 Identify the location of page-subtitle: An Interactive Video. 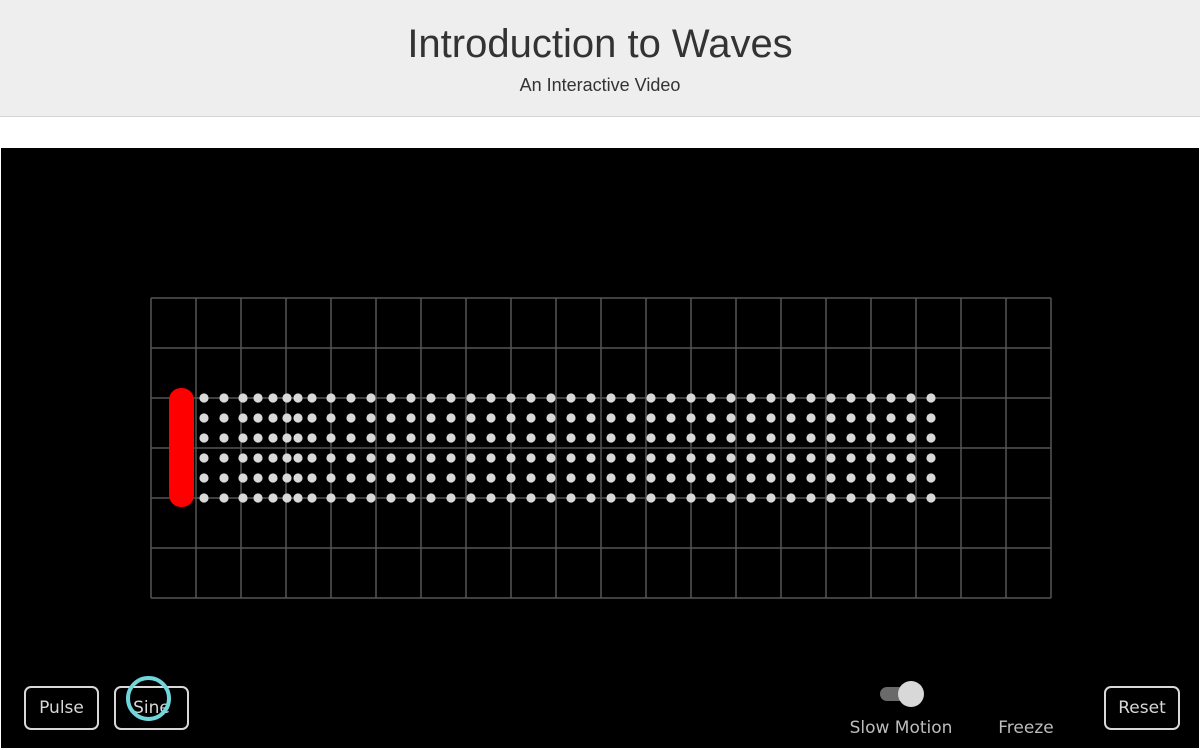
(600, 85).